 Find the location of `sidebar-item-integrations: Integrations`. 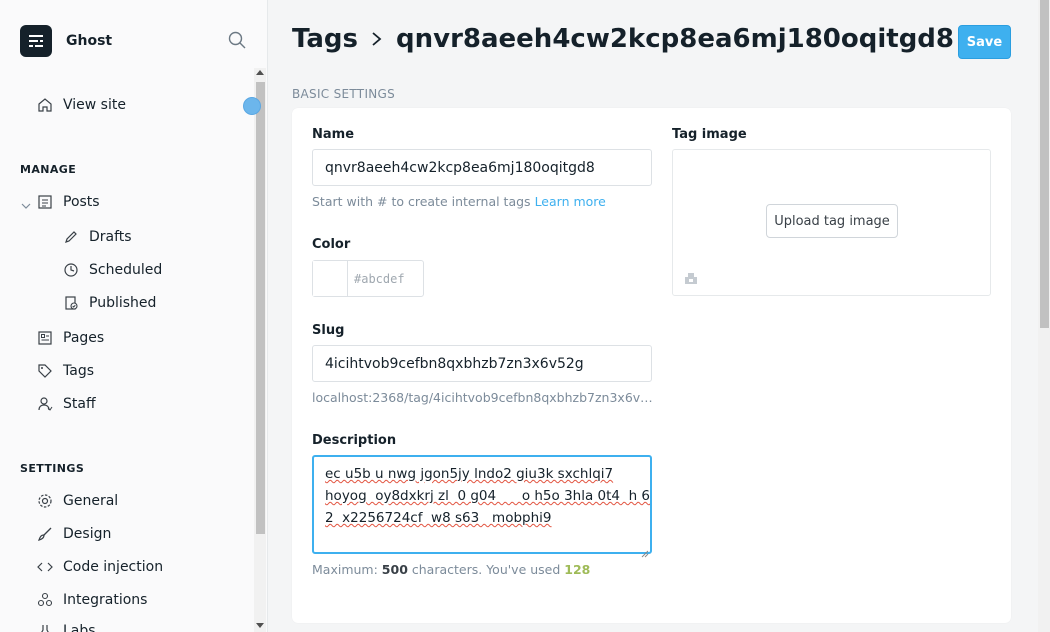

sidebar-item-integrations: Integrations is located at coordinates (91, 600).